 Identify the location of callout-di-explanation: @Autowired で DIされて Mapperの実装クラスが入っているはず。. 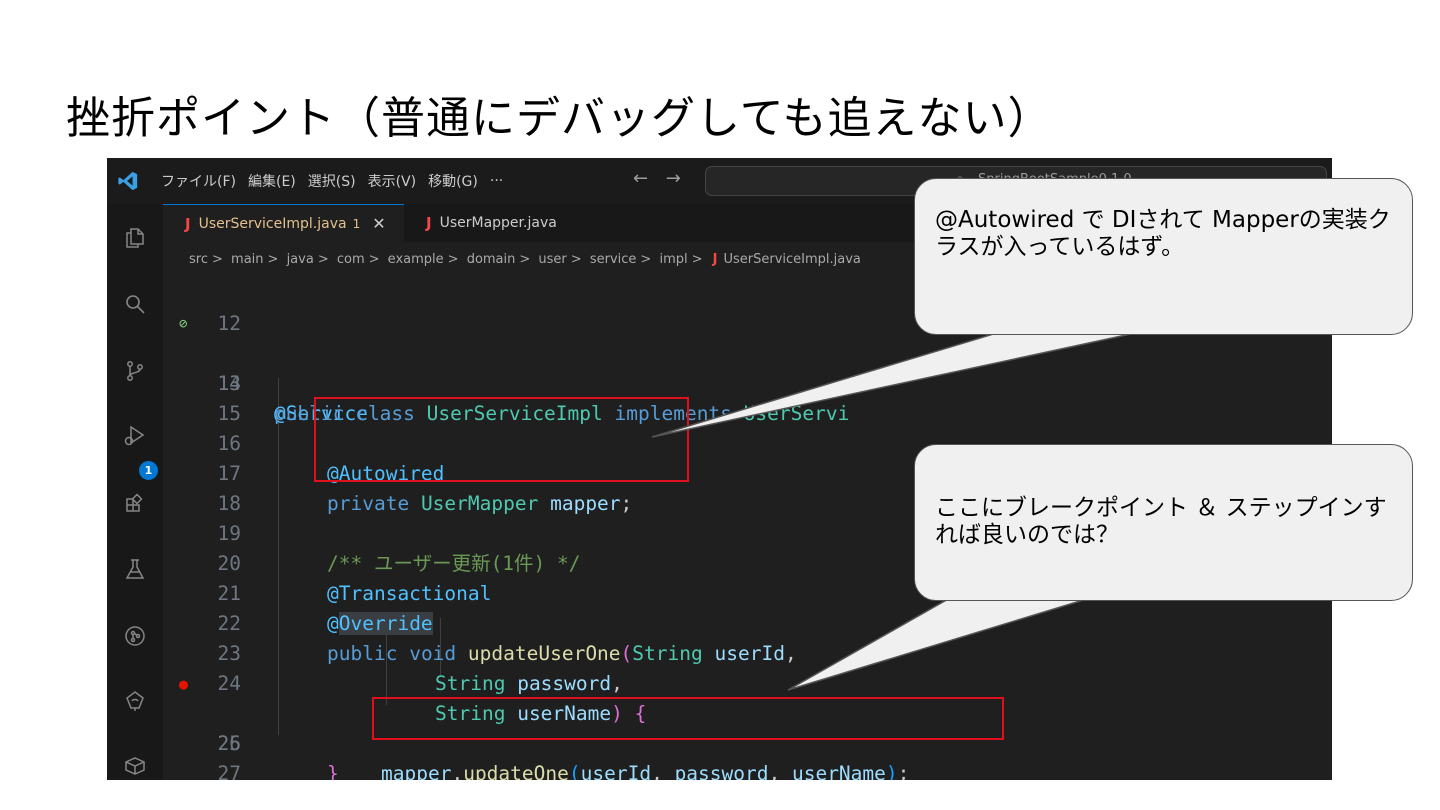
(1163, 256).